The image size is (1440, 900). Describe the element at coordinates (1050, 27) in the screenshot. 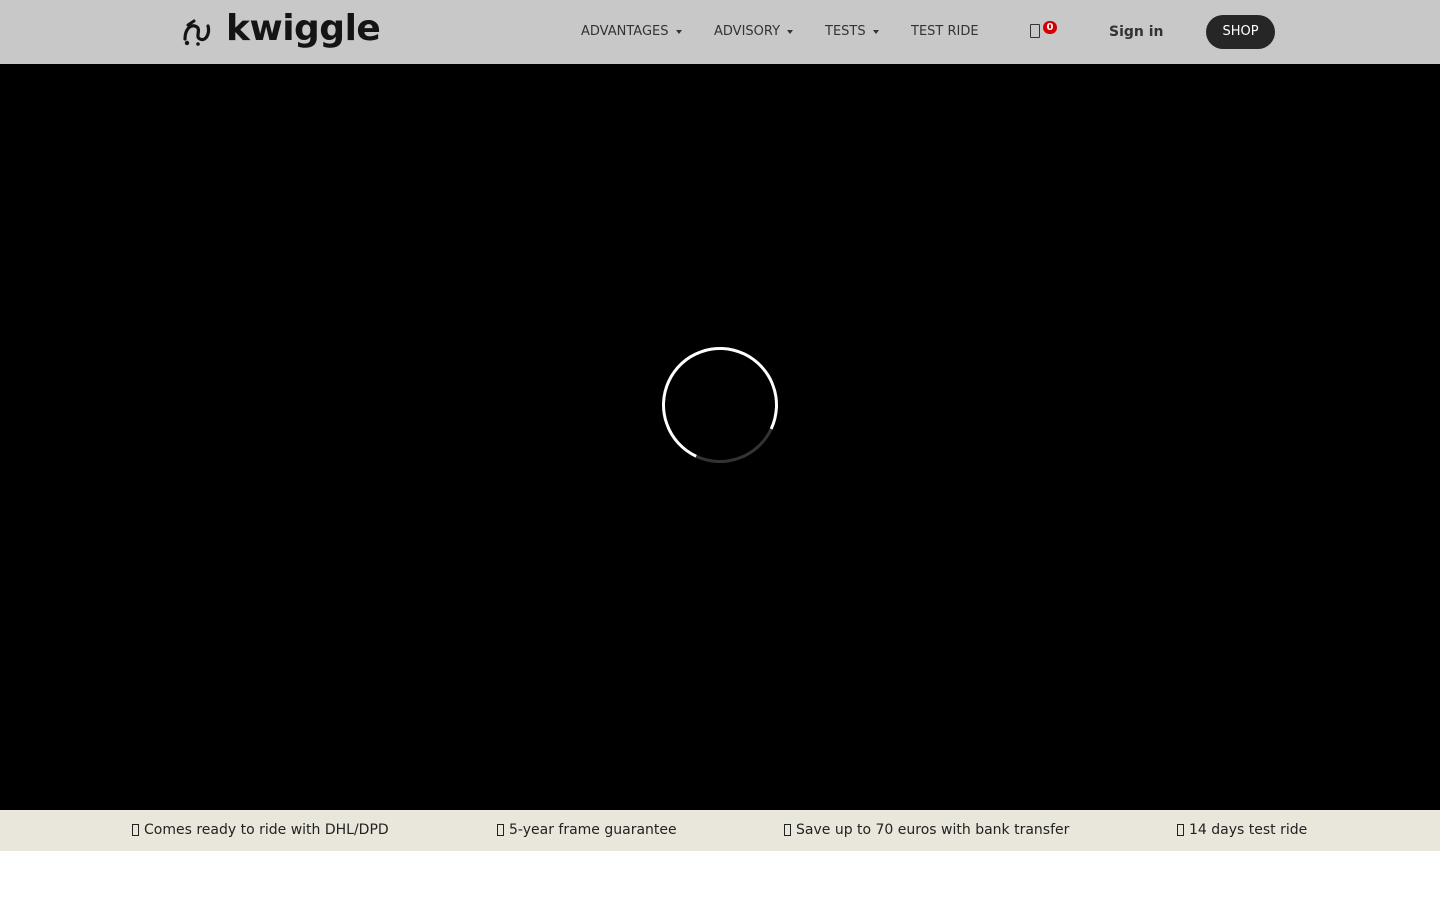

I see `cart-count-badge: 0` at that location.